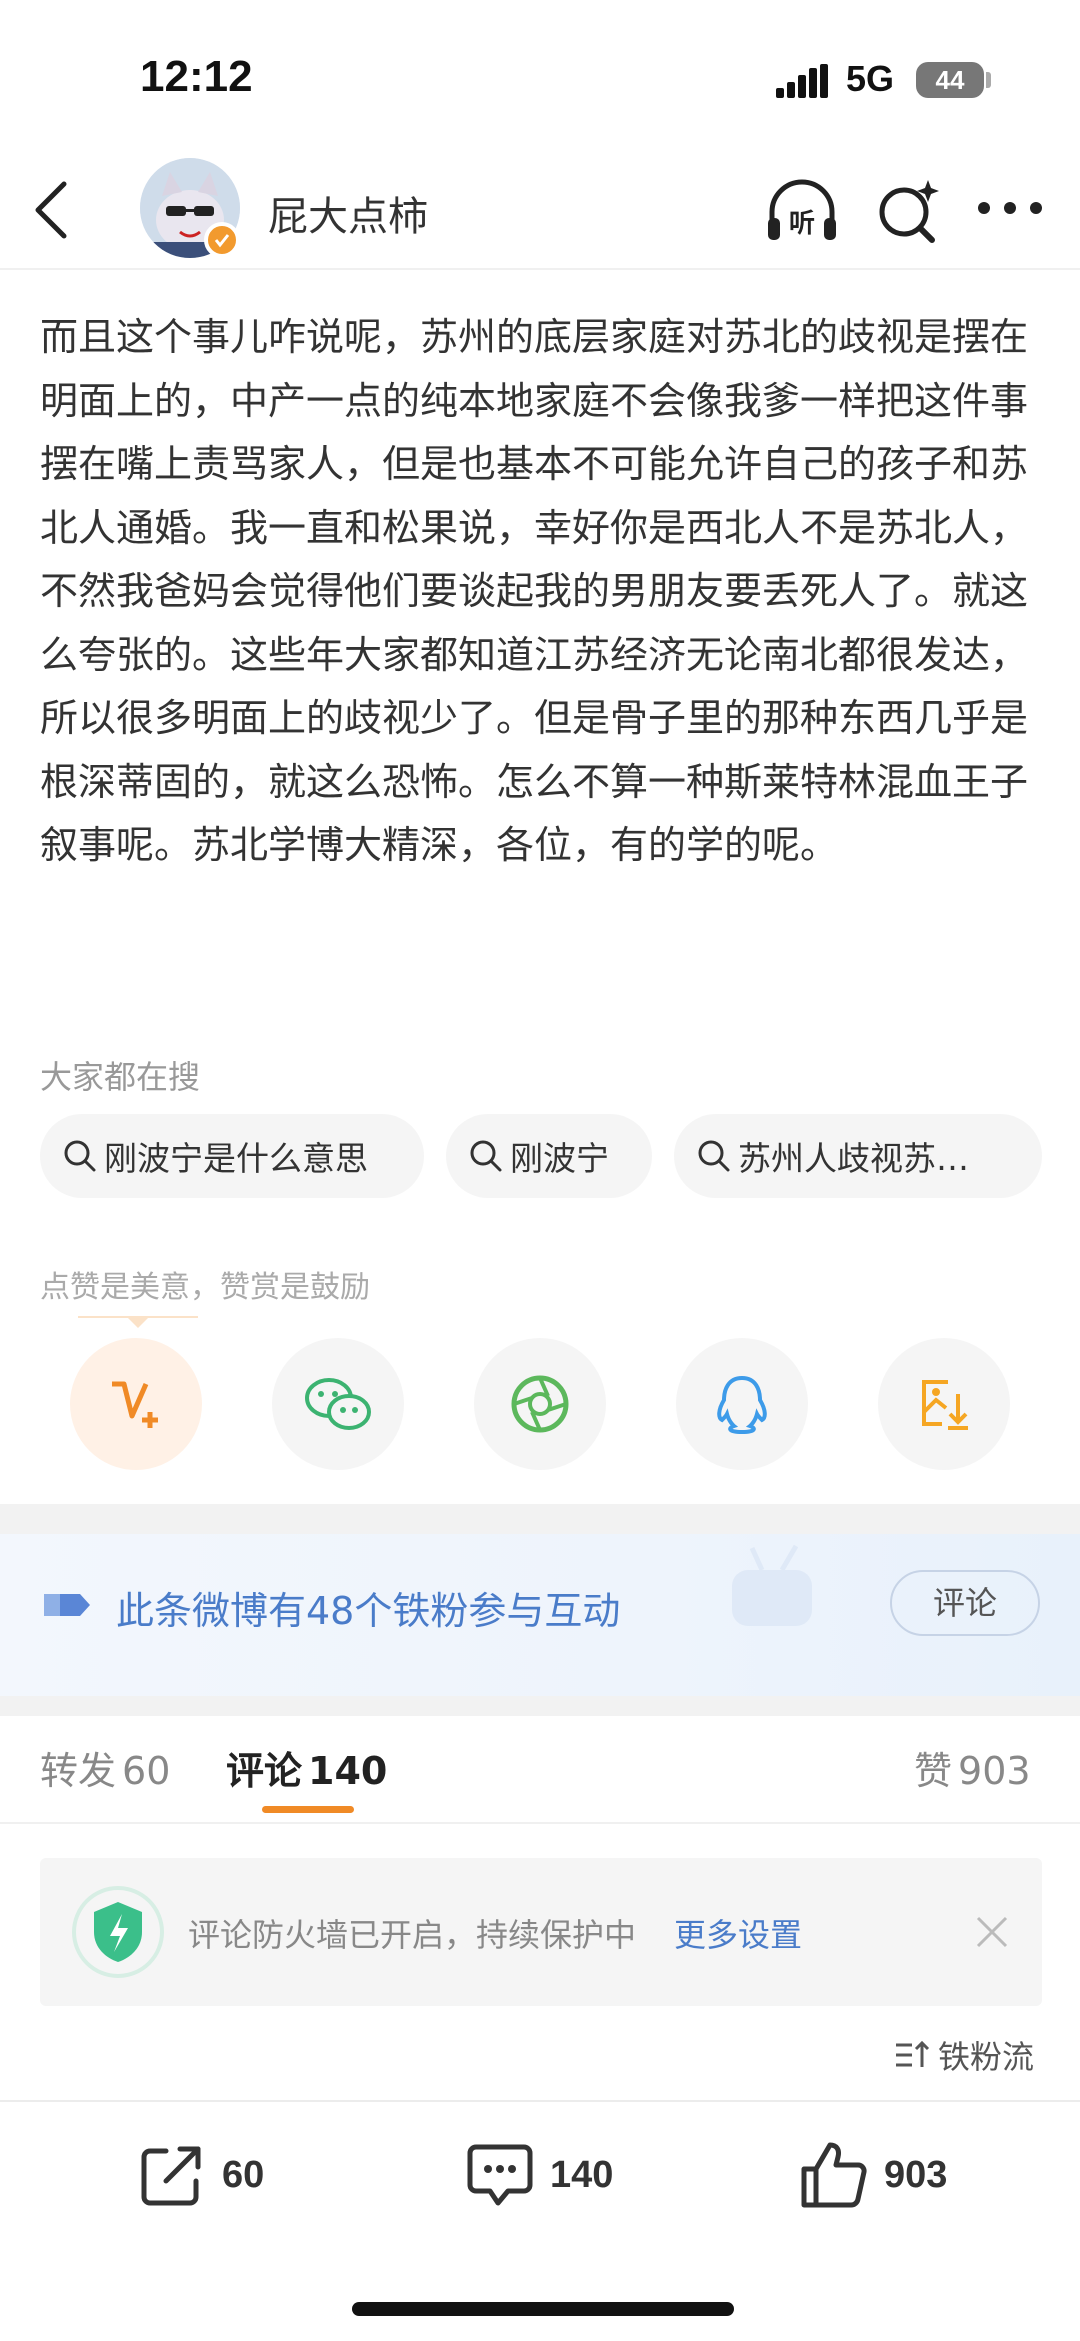  What do you see at coordinates (171, 2176) in the screenshot?
I see `repost-share-icon` at bounding box center [171, 2176].